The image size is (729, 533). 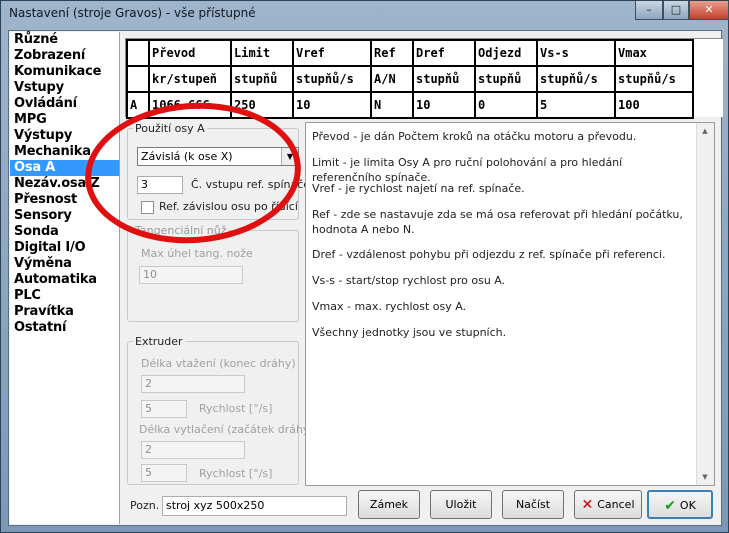 I want to click on max-angle-label: Max úhel tang. nože, so click(x=197, y=253).